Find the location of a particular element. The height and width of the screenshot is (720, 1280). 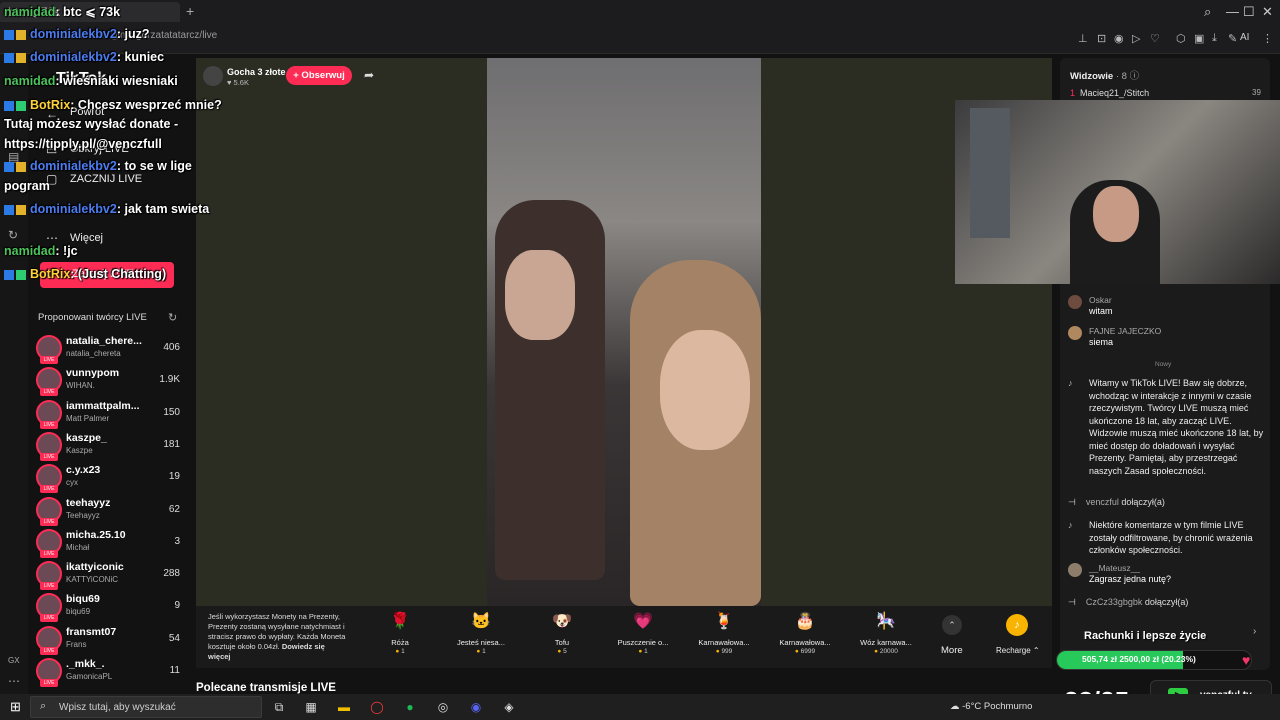

store-icon: ▦ is located at coordinates (311, 707).